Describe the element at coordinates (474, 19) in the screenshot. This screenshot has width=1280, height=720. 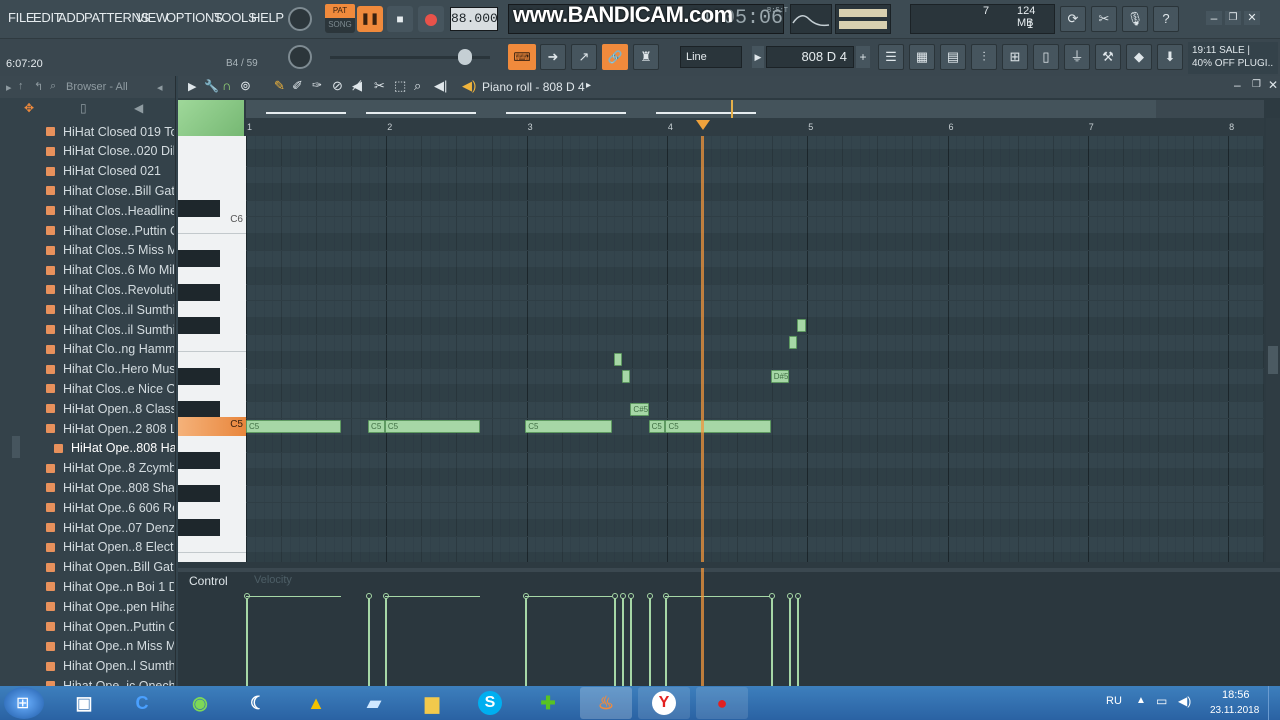
I see `tempo-display: 88.000` at that location.